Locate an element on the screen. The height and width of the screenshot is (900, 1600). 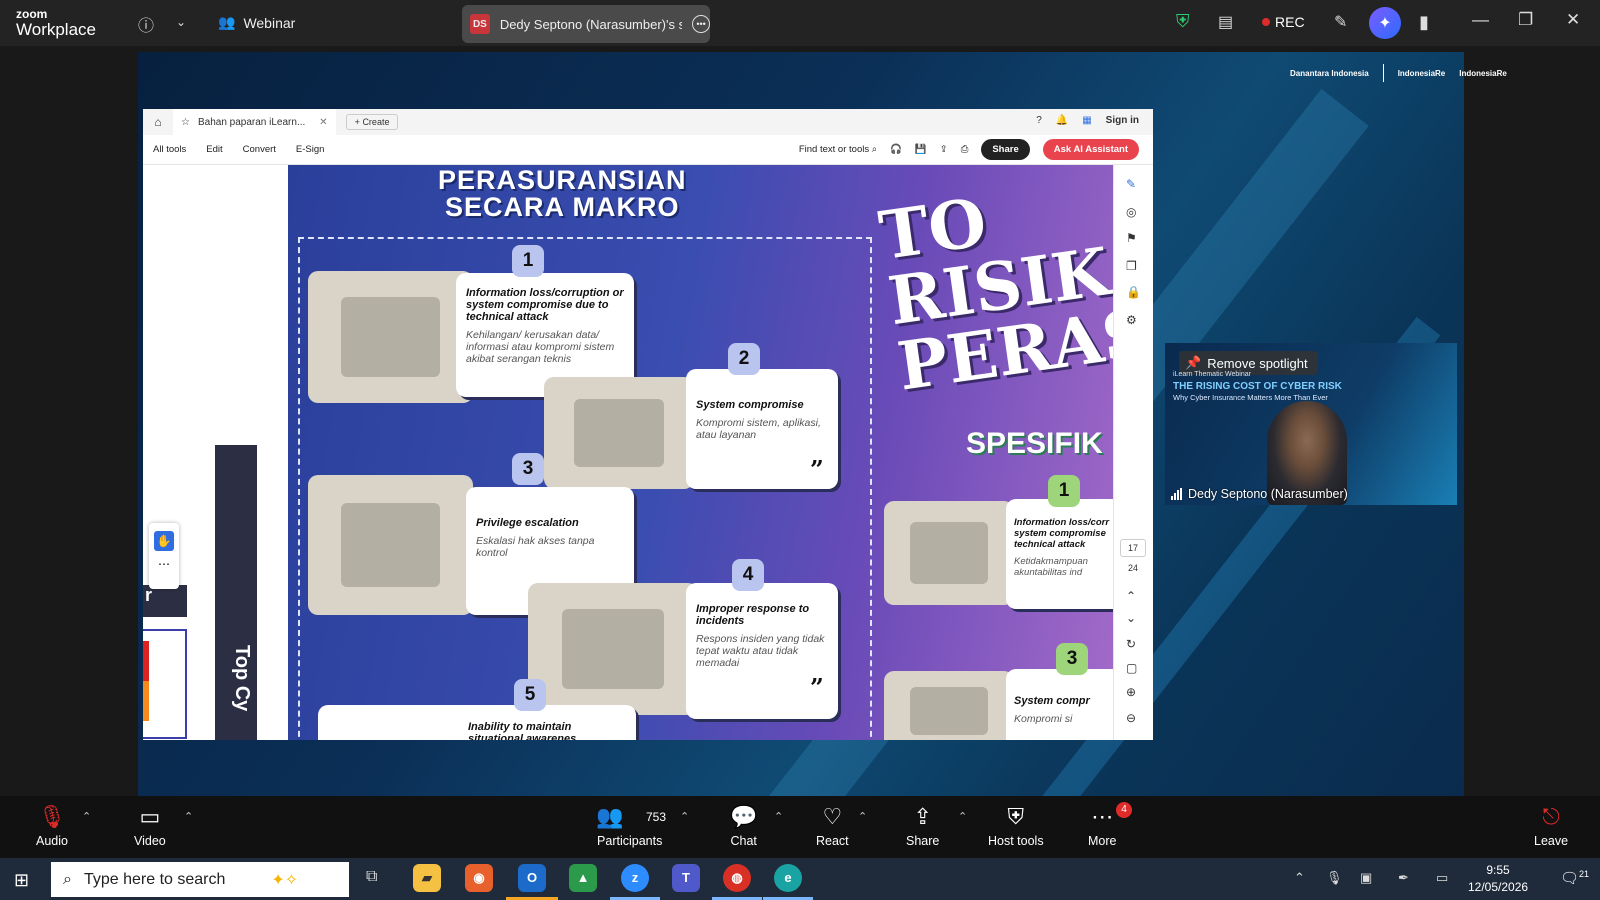
more-tools-icon: ⋯ is located at coordinates (164, 564).